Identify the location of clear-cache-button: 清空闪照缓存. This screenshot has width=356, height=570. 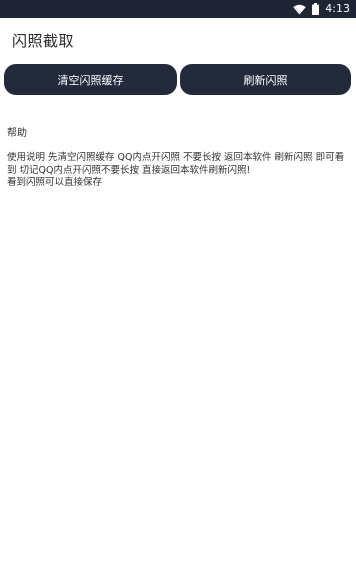
(90, 79).